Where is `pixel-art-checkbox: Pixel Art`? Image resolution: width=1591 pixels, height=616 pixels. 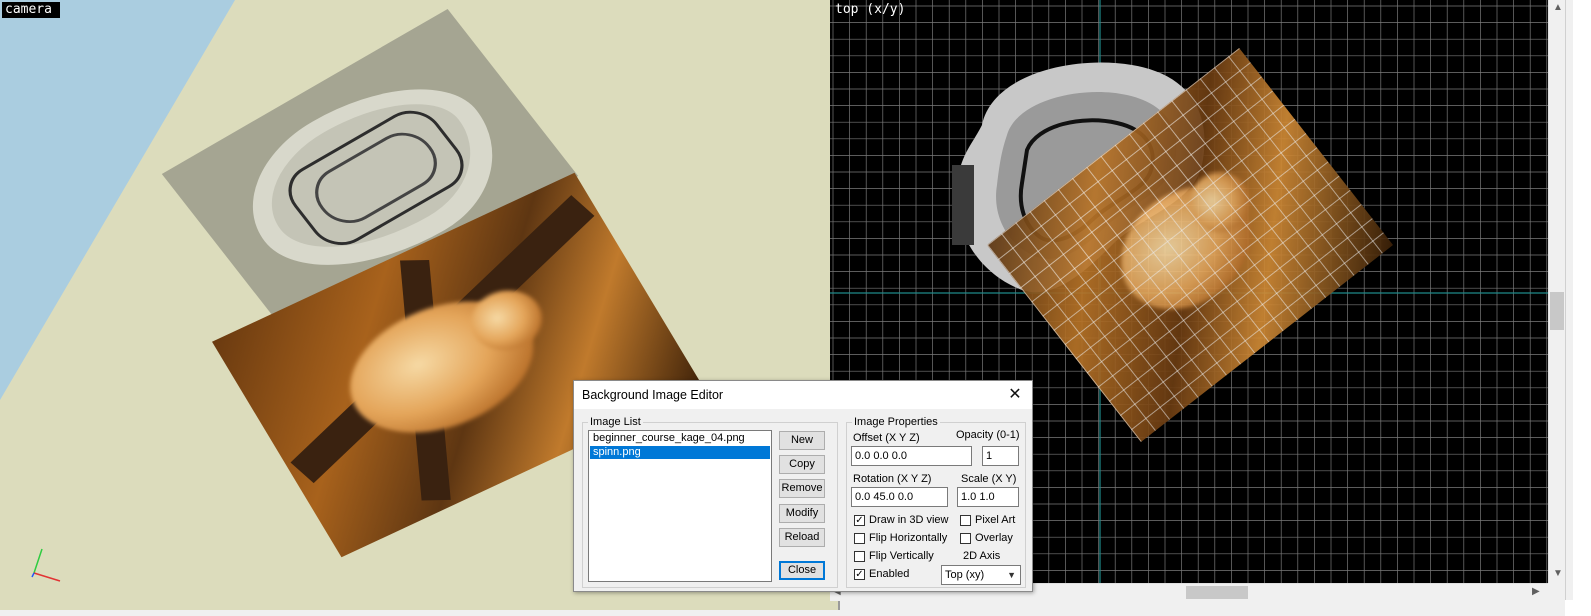 pixel-art-checkbox: Pixel Art is located at coordinates (987, 520).